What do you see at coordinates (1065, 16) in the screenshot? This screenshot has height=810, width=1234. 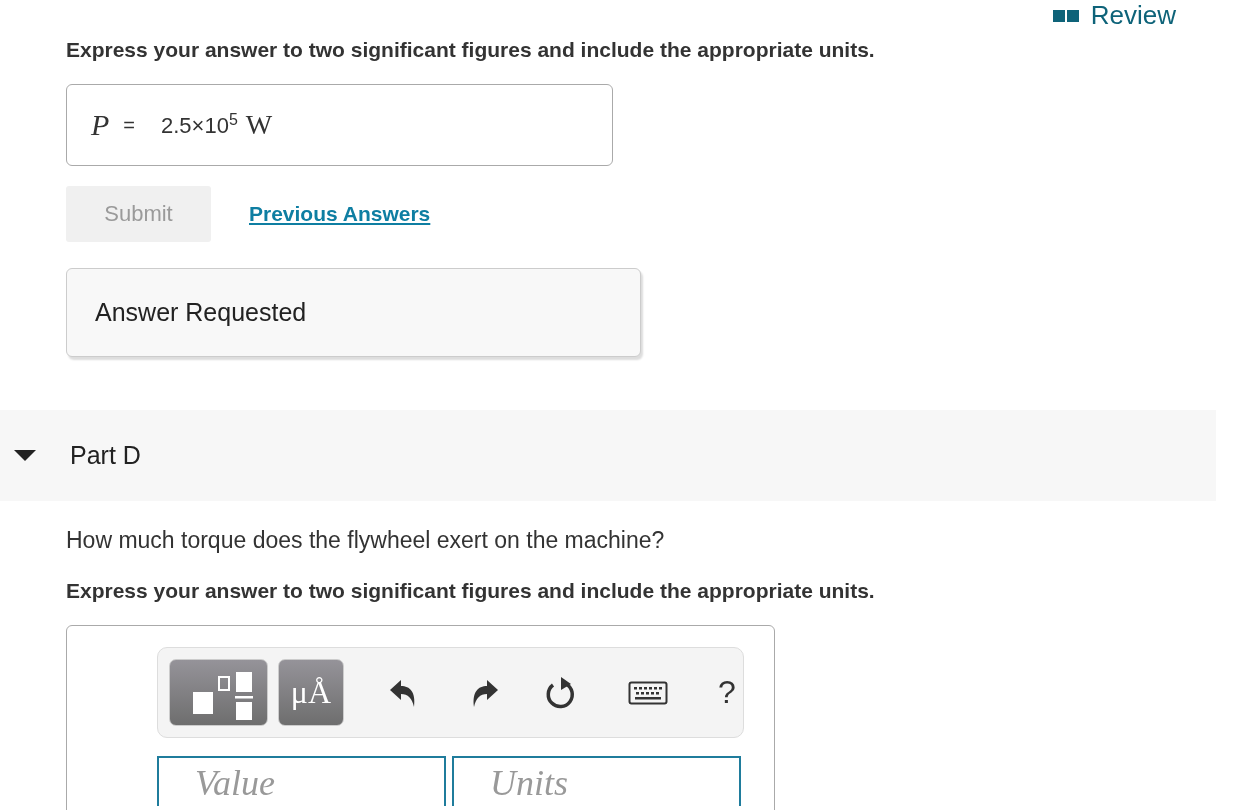 I see `book-icon` at bounding box center [1065, 16].